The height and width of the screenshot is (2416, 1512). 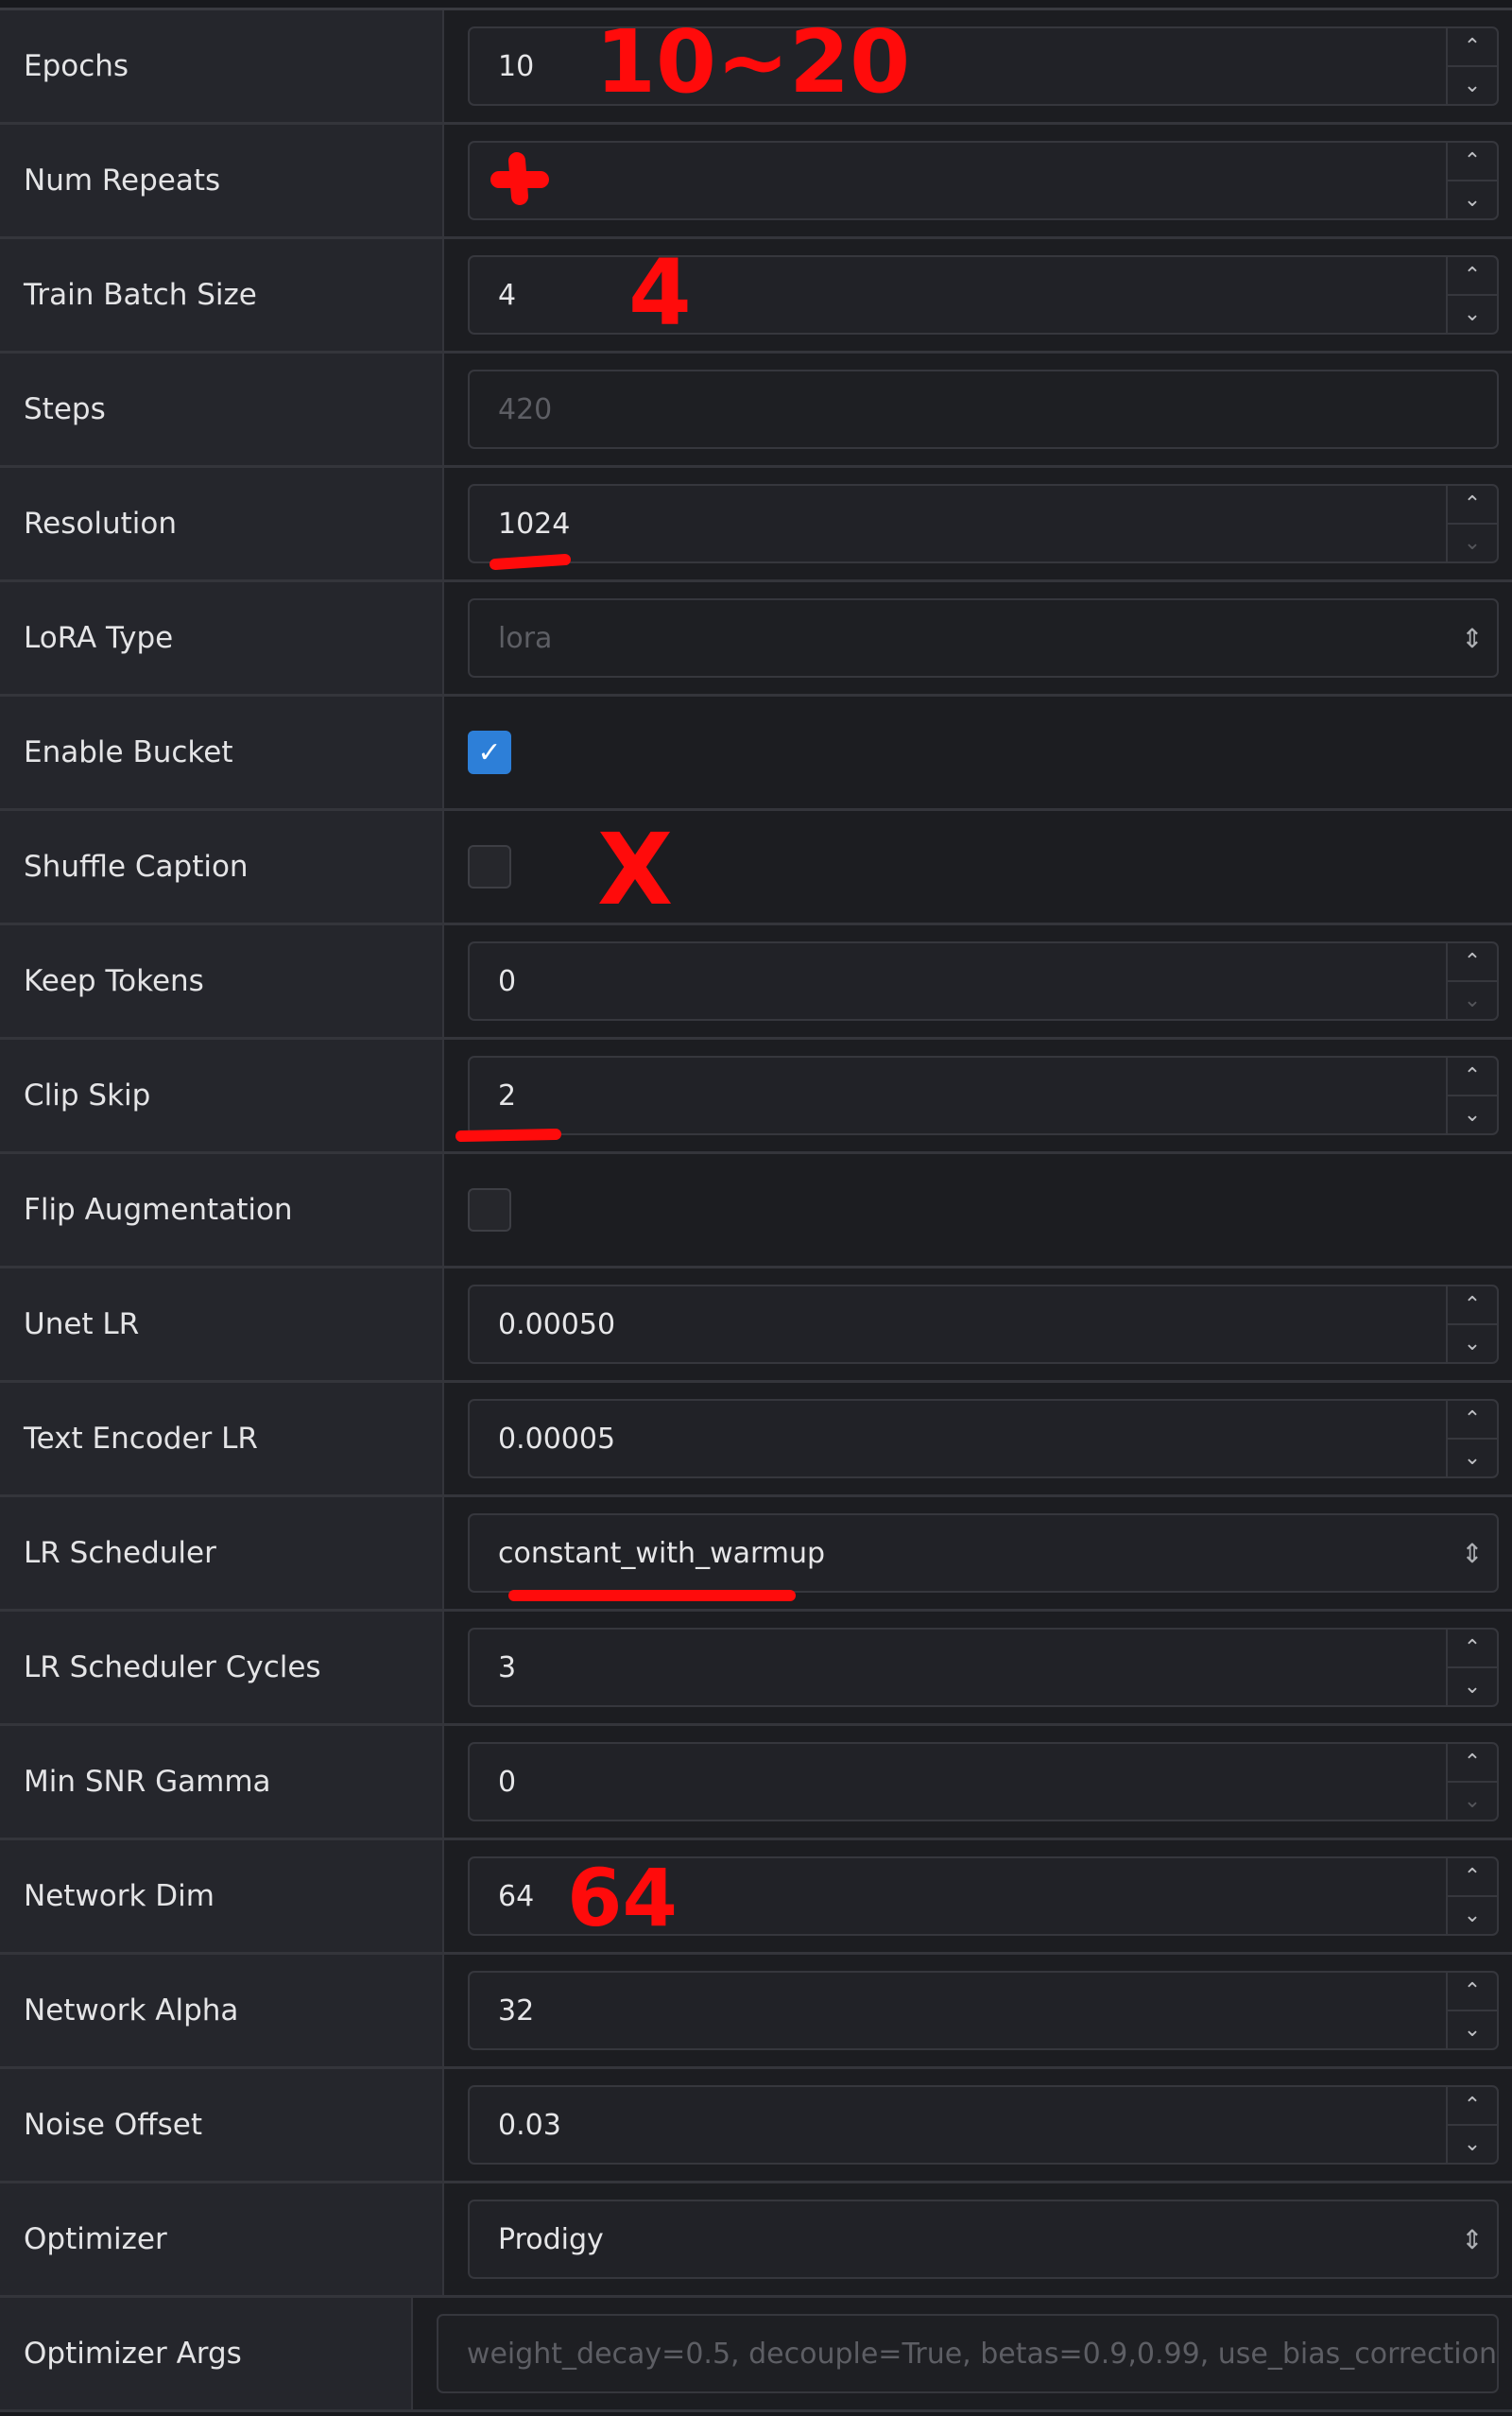 What do you see at coordinates (983, 1095) in the screenshot?
I see `clip-skip-input: 2 ⌃ ⌄` at bounding box center [983, 1095].